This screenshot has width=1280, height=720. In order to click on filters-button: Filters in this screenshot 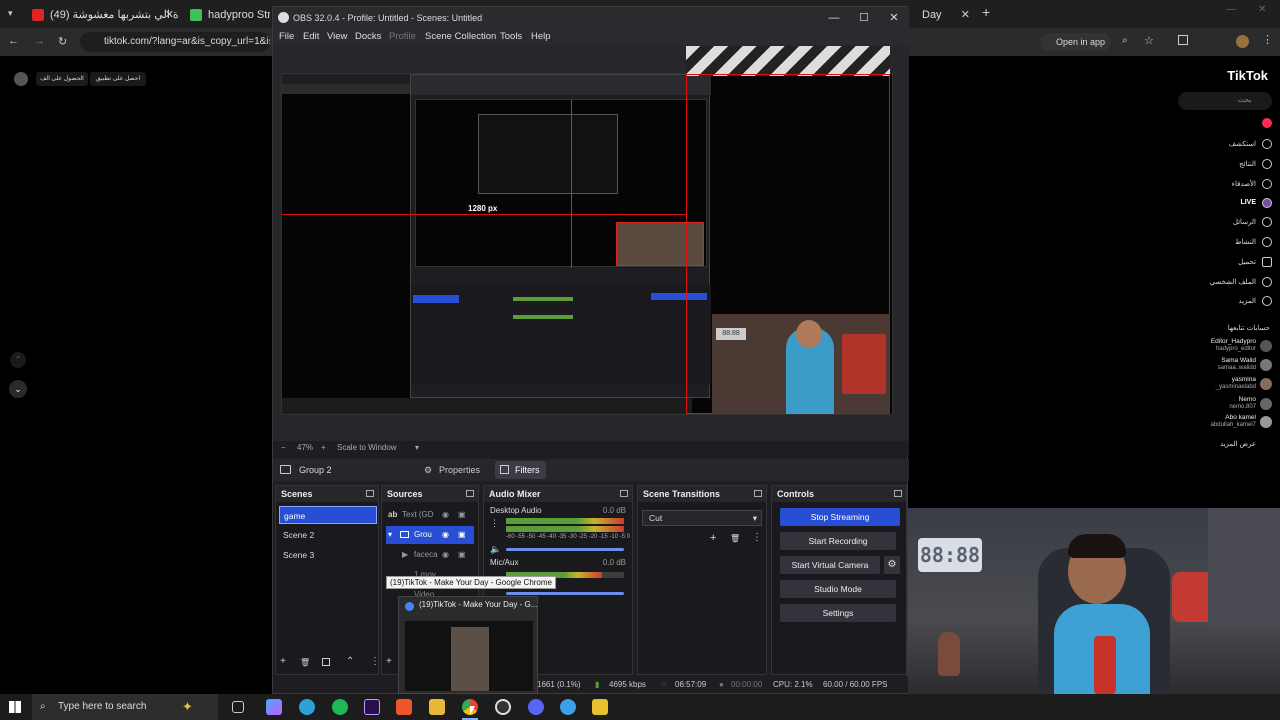, I will do `click(520, 470)`.